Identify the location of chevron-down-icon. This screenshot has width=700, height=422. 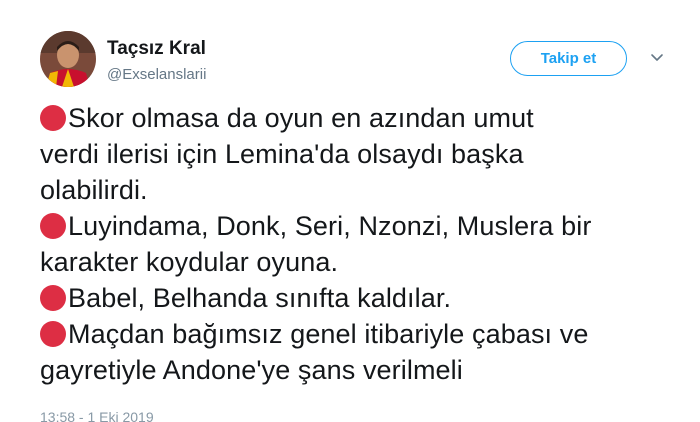
(657, 57).